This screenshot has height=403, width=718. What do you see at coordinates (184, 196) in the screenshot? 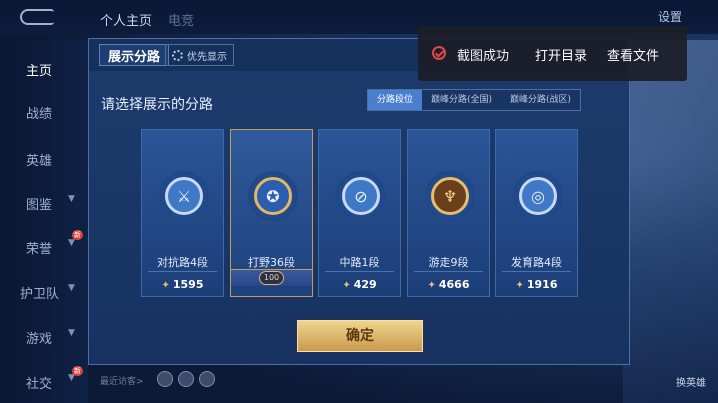
I see `crossed-swords-icon: ⚔` at bounding box center [184, 196].